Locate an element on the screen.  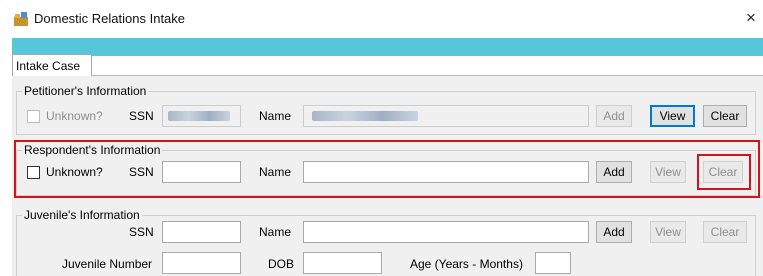
petitioner-name-label: Name is located at coordinates (275, 116).